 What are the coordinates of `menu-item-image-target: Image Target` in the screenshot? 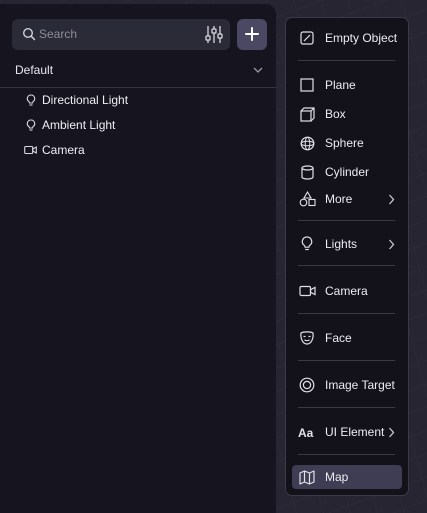 It's located at (347, 385).